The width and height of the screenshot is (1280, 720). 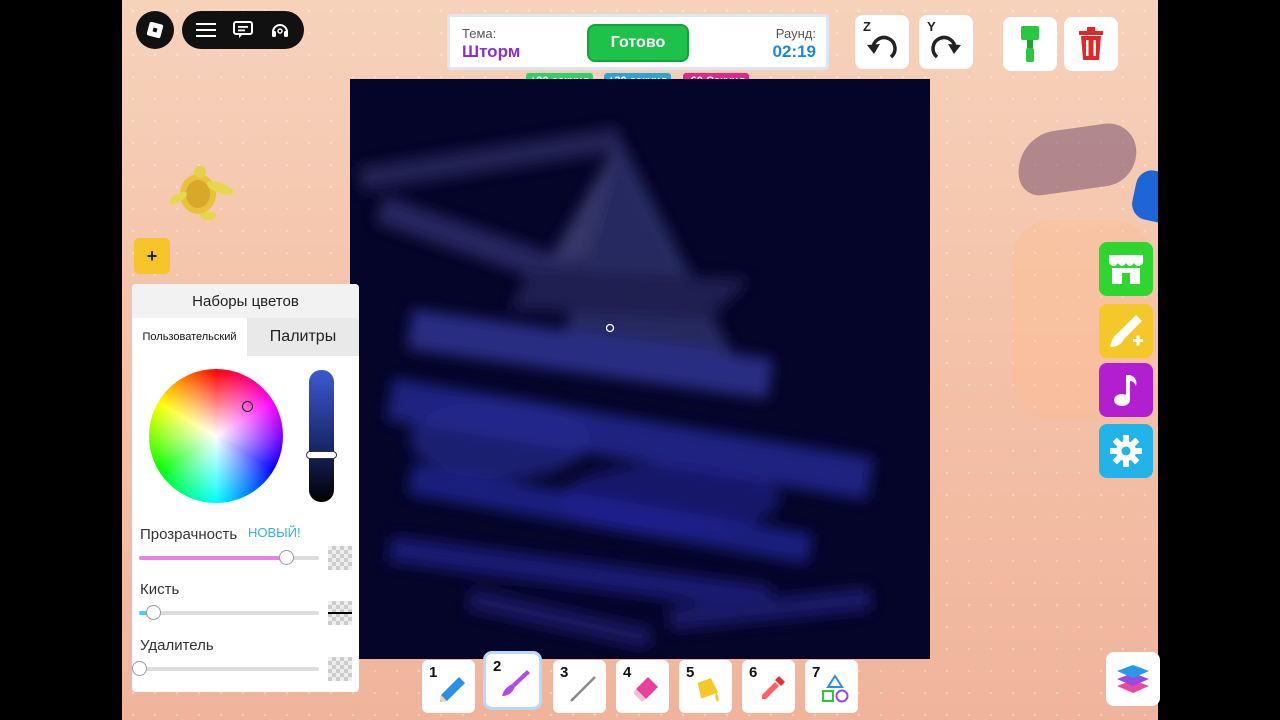 I want to click on layers-icon, so click(x=1133, y=679).